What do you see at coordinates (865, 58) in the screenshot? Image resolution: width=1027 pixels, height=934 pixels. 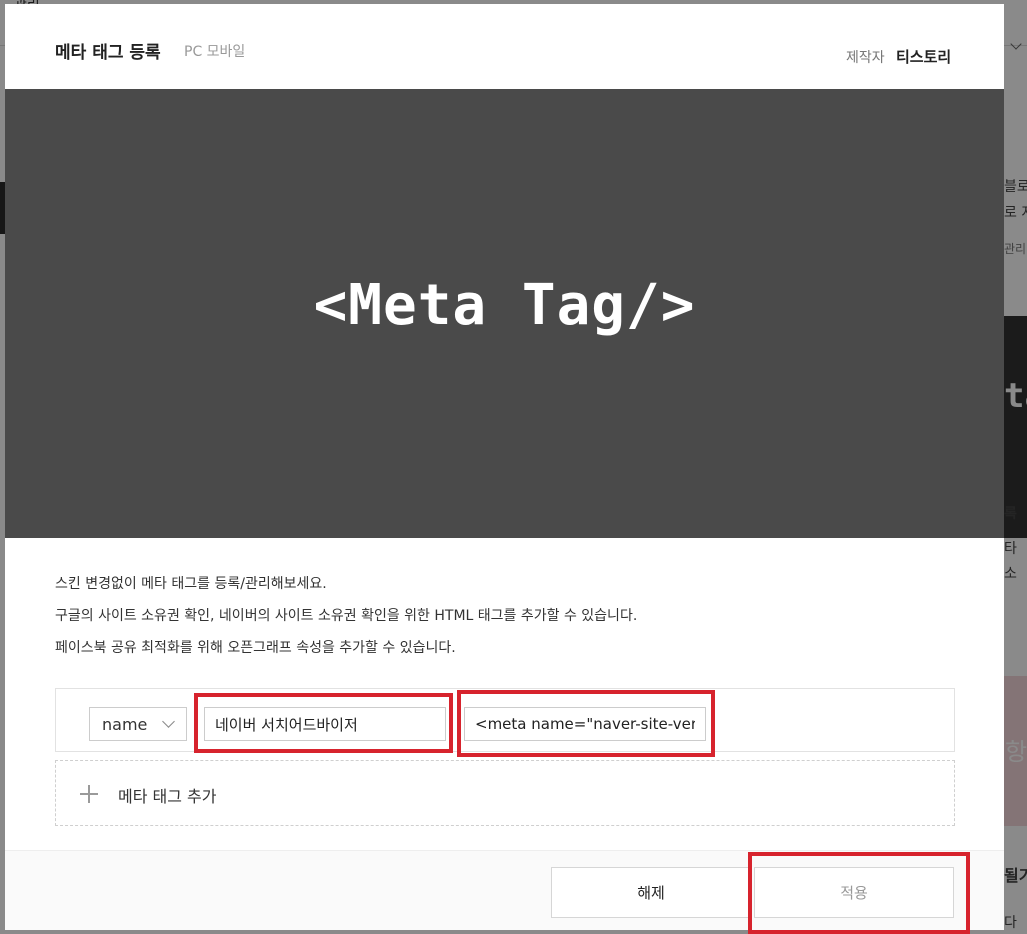 I see `maker-label: 제작자` at bounding box center [865, 58].